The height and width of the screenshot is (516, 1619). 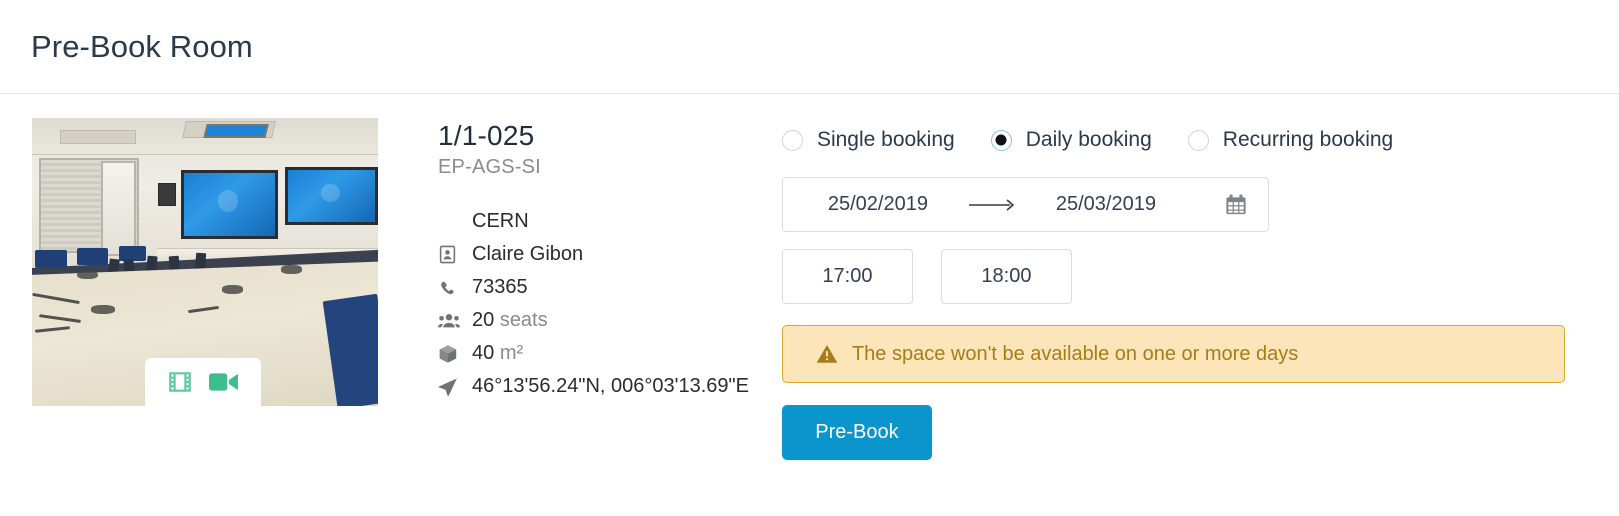 What do you see at coordinates (455, 320) in the screenshot?
I see `users-icon` at bounding box center [455, 320].